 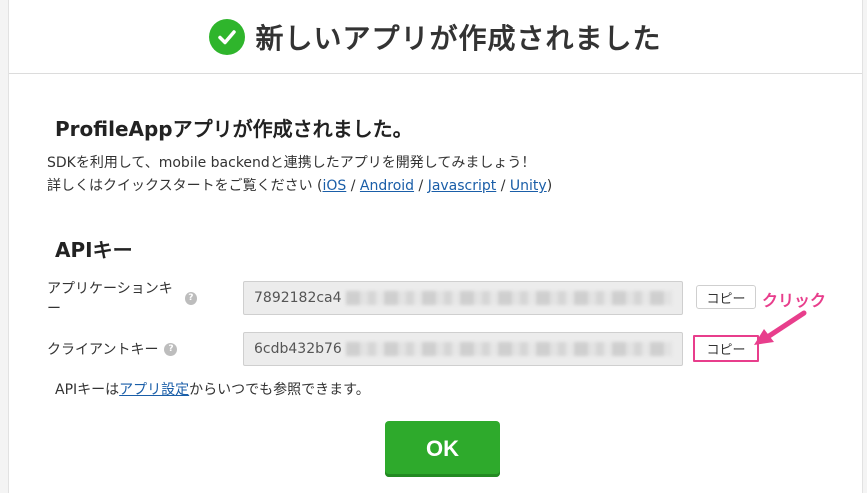 I want to click on application-key-field: 7892182ca4, so click(x=463, y=298).